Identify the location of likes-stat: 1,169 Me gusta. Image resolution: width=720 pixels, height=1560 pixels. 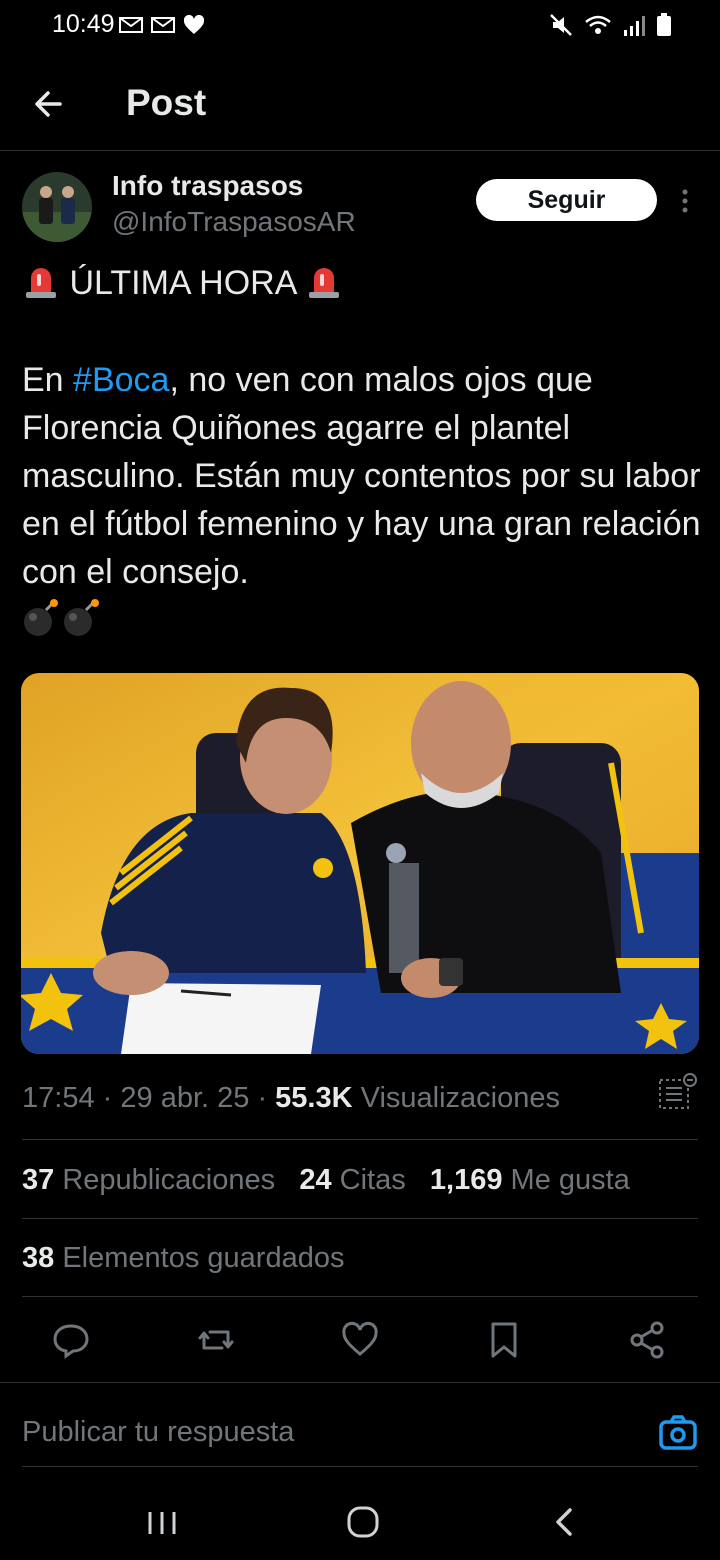
(530, 1180).